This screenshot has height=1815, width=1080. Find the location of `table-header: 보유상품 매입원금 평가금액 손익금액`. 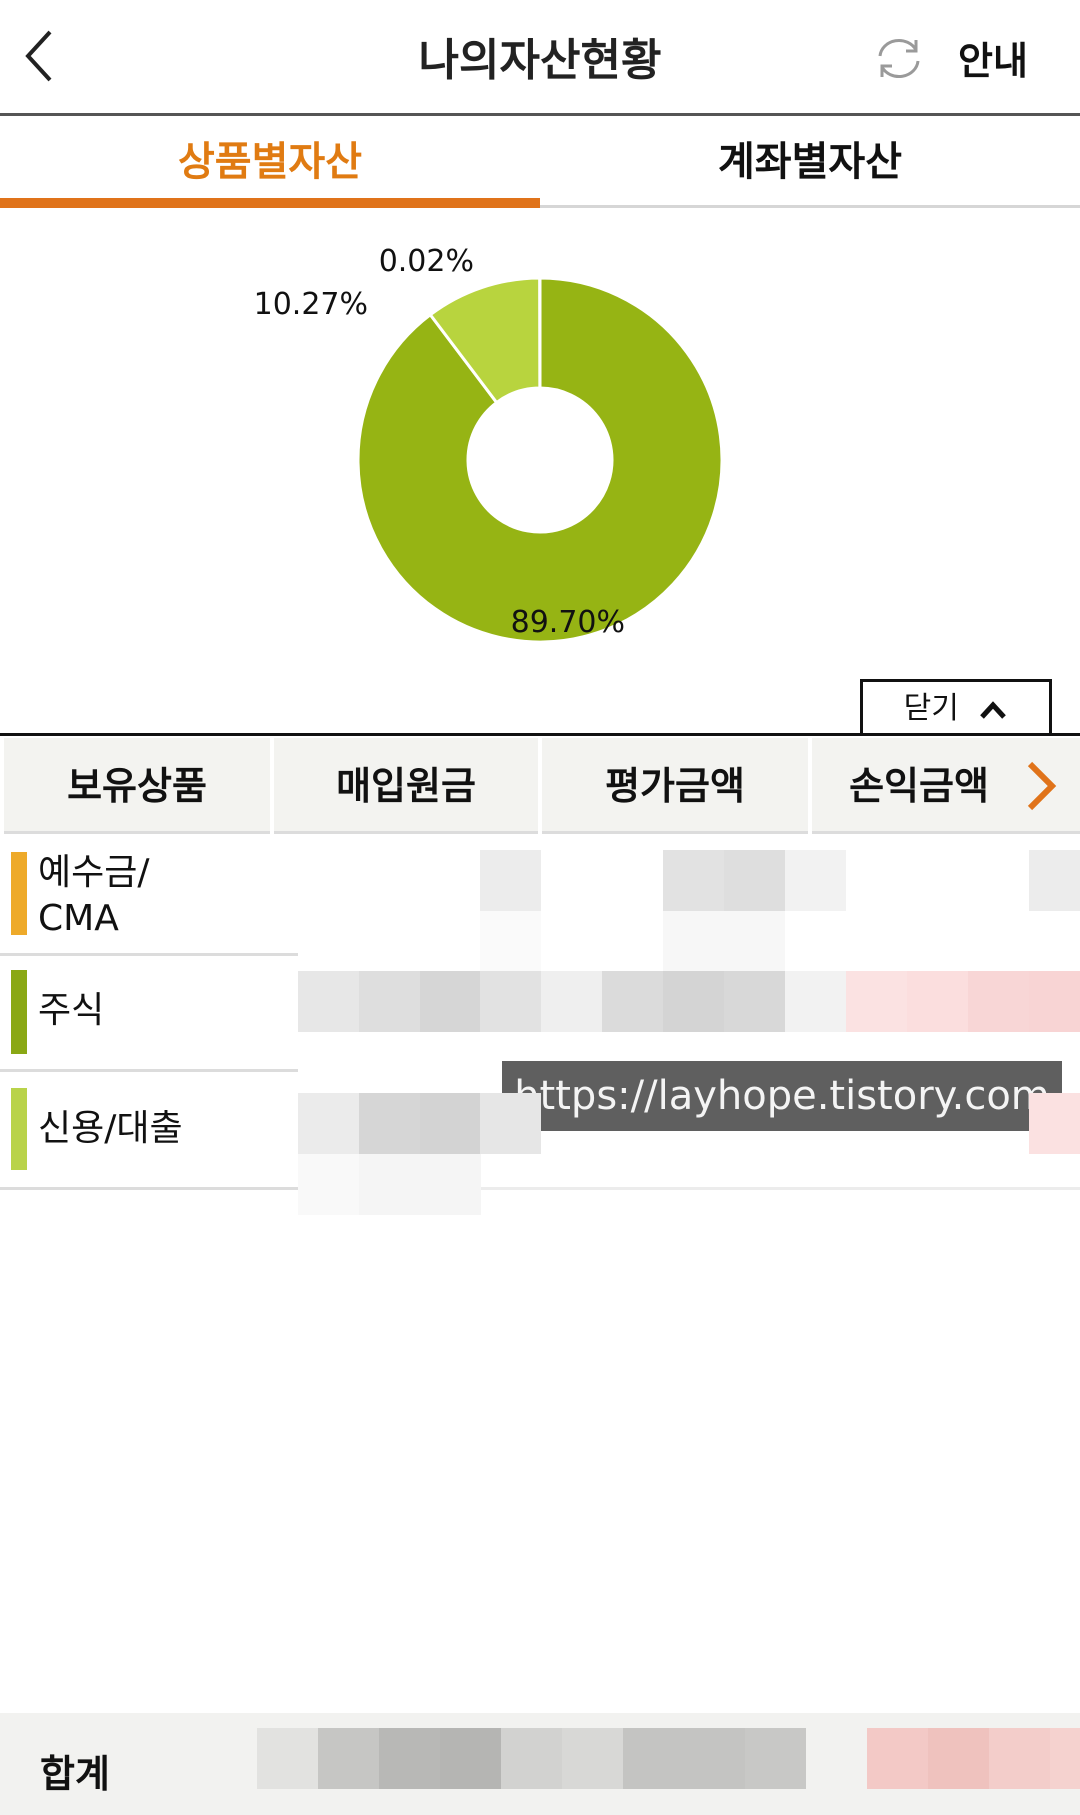

table-header: 보유상품 매입원금 평가금액 손익금액 is located at coordinates (540, 786).